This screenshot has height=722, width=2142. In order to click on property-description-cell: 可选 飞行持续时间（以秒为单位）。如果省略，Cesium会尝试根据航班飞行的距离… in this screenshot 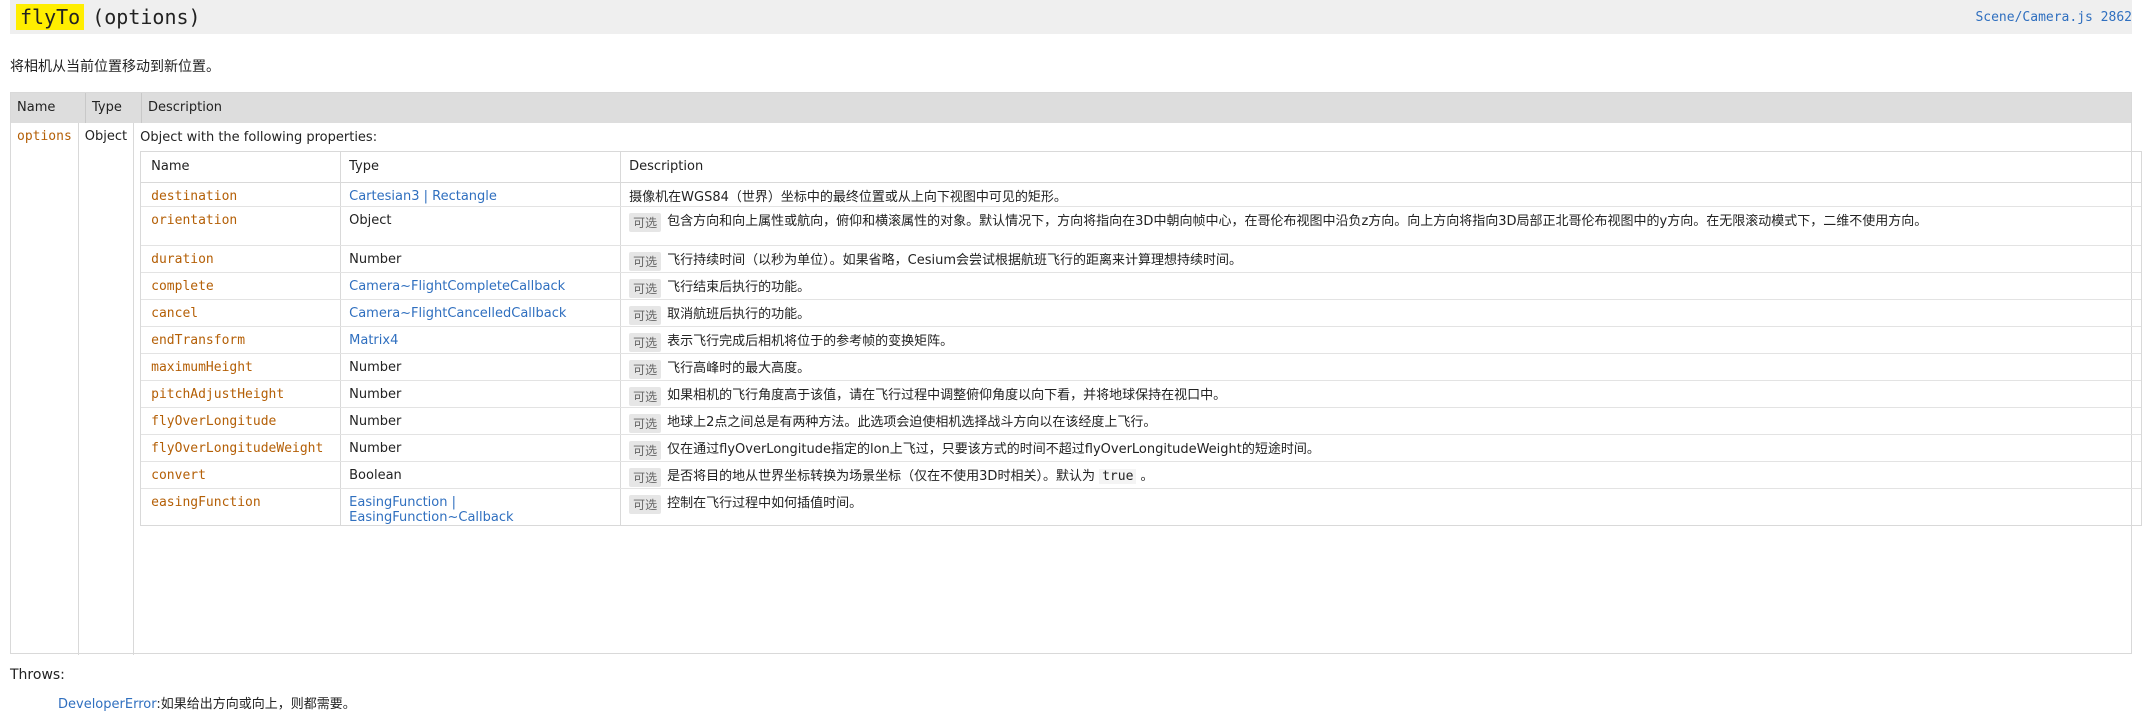, I will do `click(1381, 259)`.